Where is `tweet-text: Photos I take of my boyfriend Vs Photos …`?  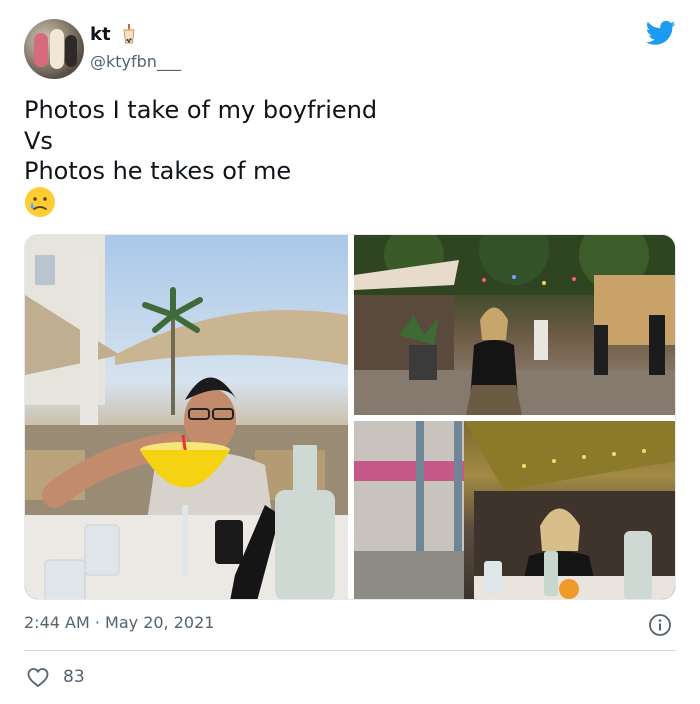
tweet-text: Photos I take of my boyfriend Vs Photos … is located at coordinates (200, 141).